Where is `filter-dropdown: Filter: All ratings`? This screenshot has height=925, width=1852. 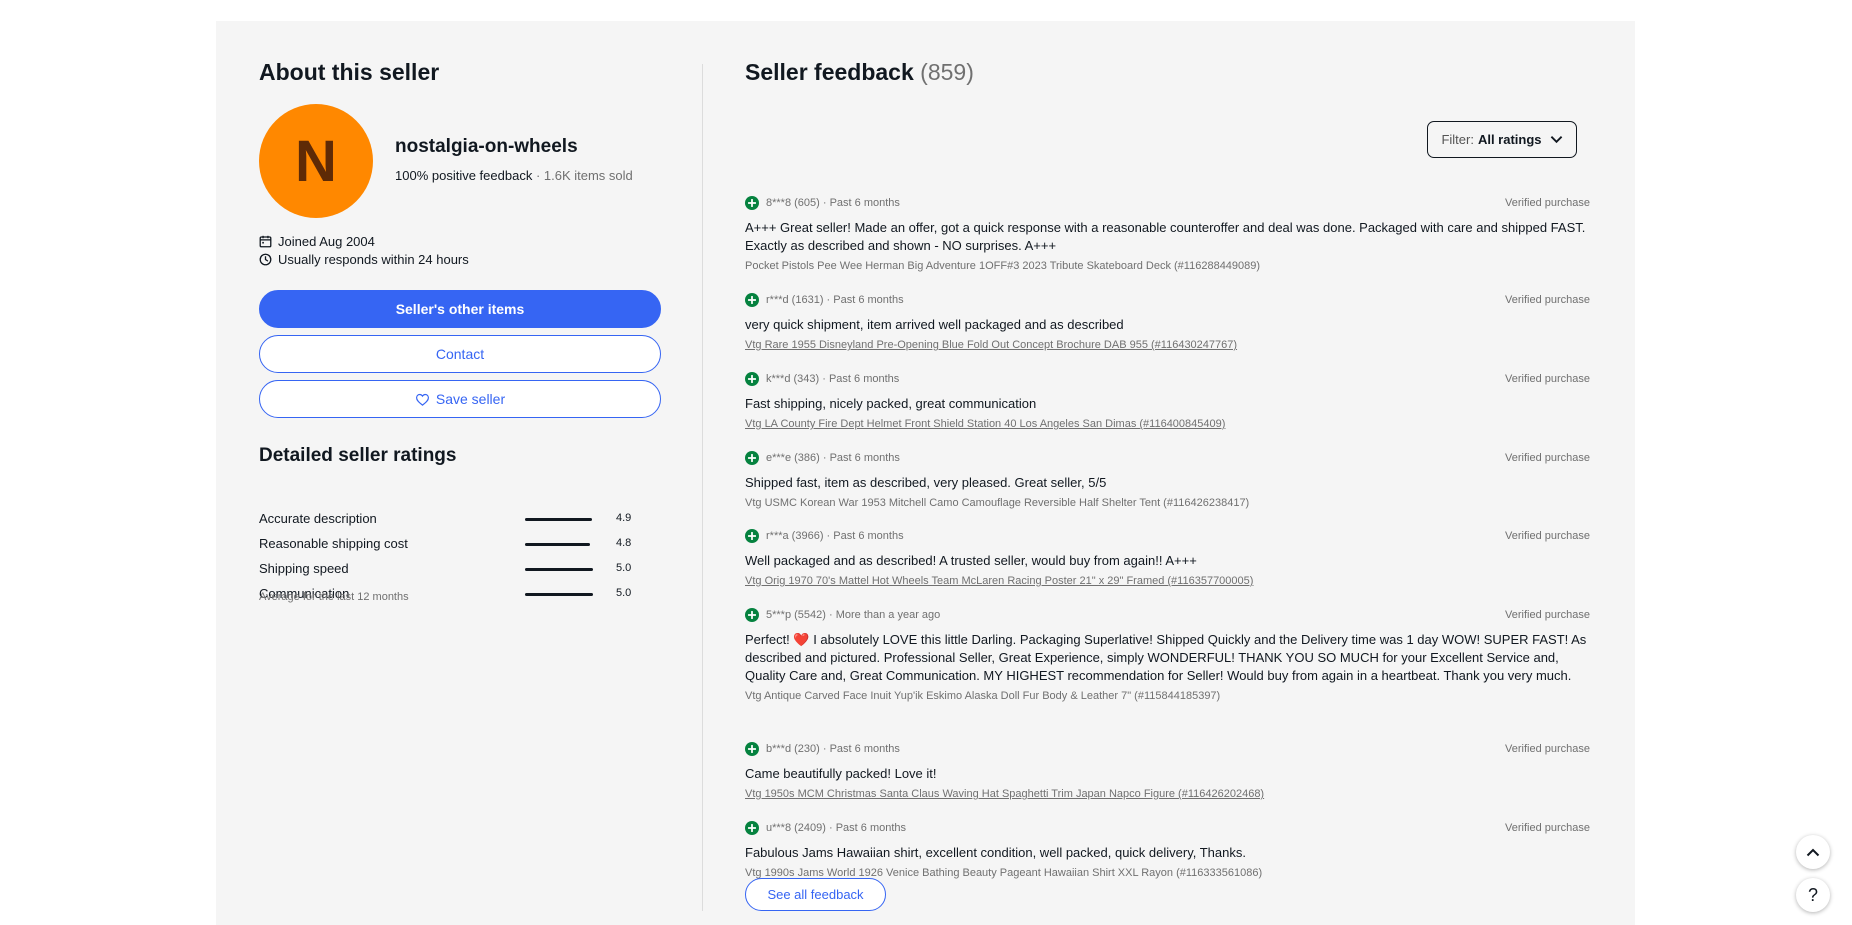
filter-dropdown: Filter: All ratings is located at coordinates (1502, 139).